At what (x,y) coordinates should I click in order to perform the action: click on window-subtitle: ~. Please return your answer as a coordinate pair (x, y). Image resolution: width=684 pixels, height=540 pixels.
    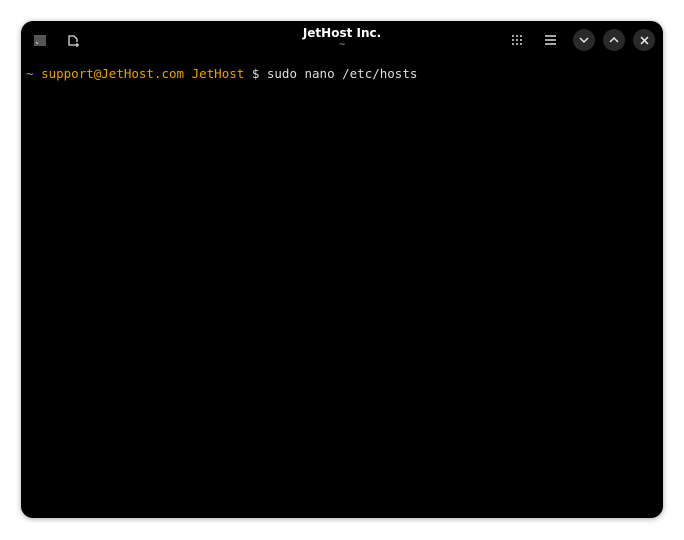
    Looking at the image, I should click on (342, 45).